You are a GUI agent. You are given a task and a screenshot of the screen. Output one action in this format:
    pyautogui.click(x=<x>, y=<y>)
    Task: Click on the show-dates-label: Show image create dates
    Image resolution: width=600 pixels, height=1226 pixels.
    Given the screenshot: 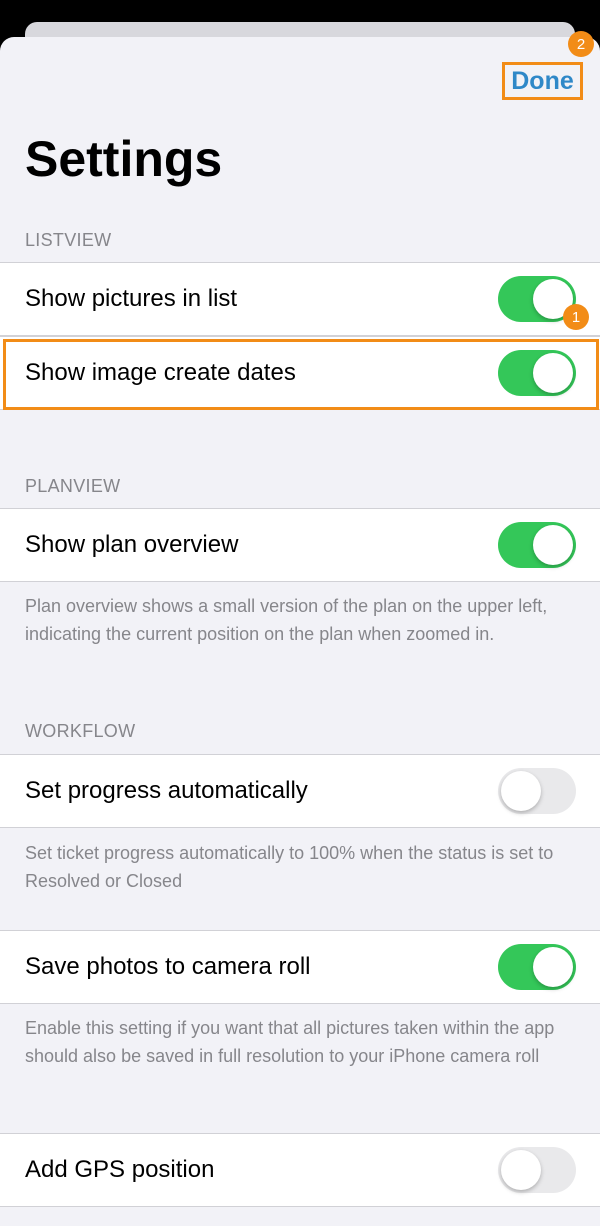 What is the action you would take?
    pyautogui.click(x=160, y=372)
    